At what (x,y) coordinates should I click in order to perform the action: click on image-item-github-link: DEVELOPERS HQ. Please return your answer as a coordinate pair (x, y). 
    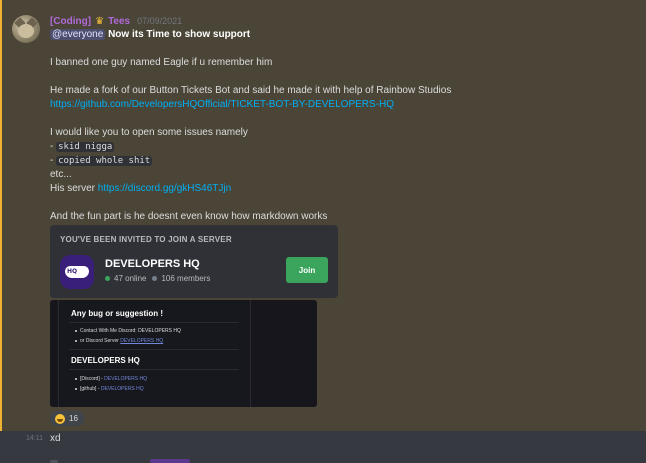
    Looking at the image, I should click on (122, 389).